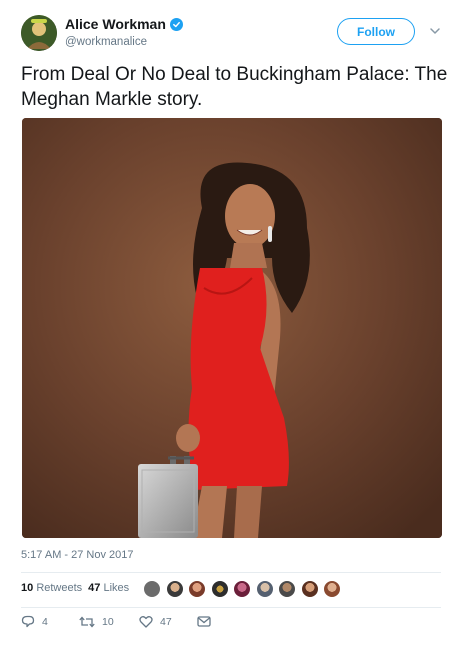 This screenshot has width=466, height=653. I want to click on reply-count: 4, so click(45, 621).